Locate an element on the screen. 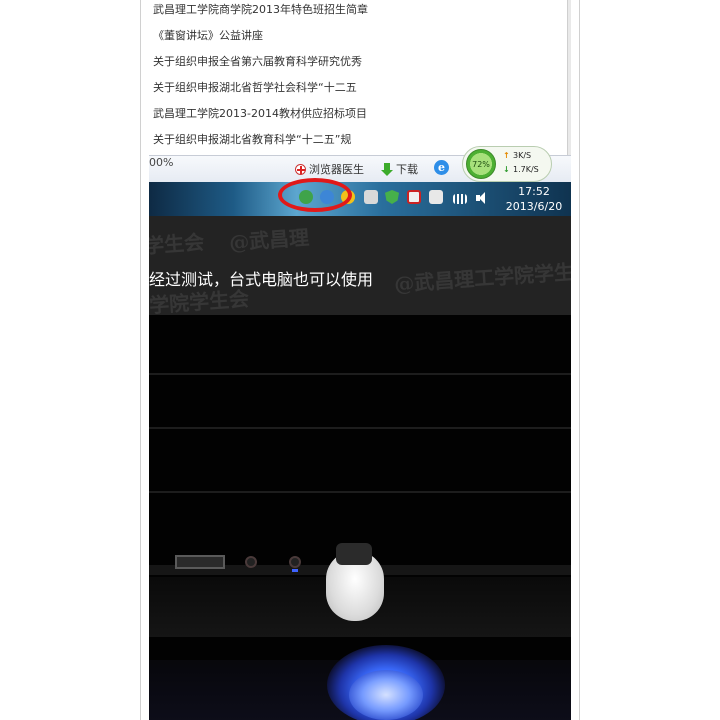 This screenshot has height=720, width=720. news-link: 关于组织申报湖北省哲学社会科学“十二五 is located at coordinates (358, 88).